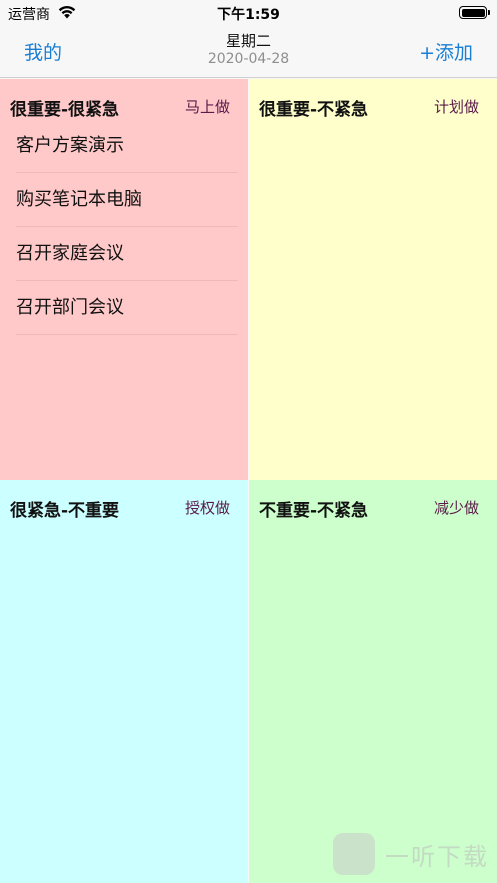  I want to click on battery-icon, so click(474, 12).